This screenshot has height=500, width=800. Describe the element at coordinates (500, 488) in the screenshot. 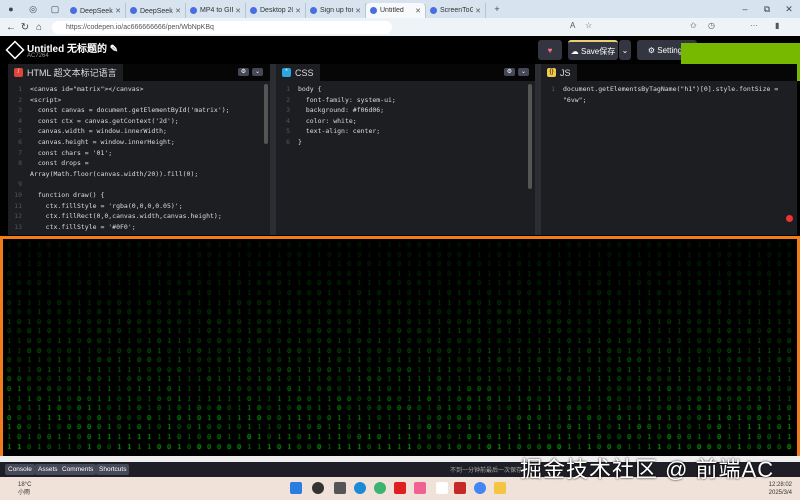

I see `file-explorer-icon` at that location.